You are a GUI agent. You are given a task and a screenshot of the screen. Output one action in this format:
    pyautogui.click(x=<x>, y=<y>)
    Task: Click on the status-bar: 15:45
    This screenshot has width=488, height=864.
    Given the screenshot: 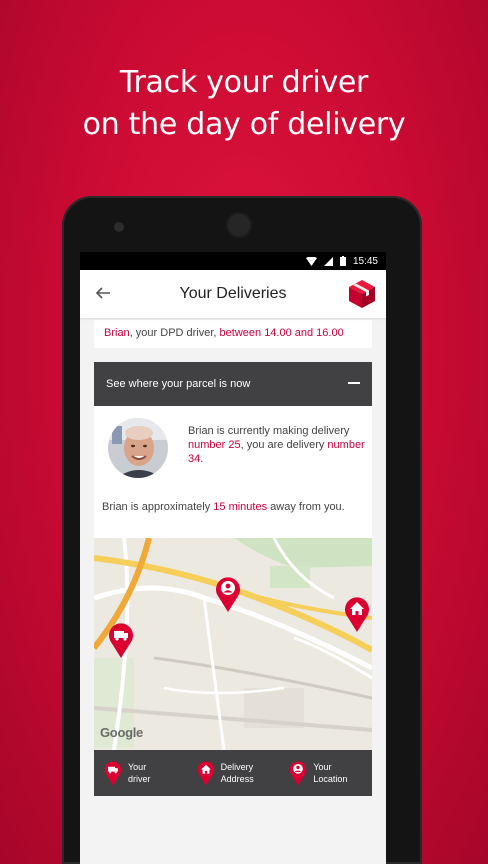 What is the action you would take?
    pyautogui.click(x=233, y=261)
    